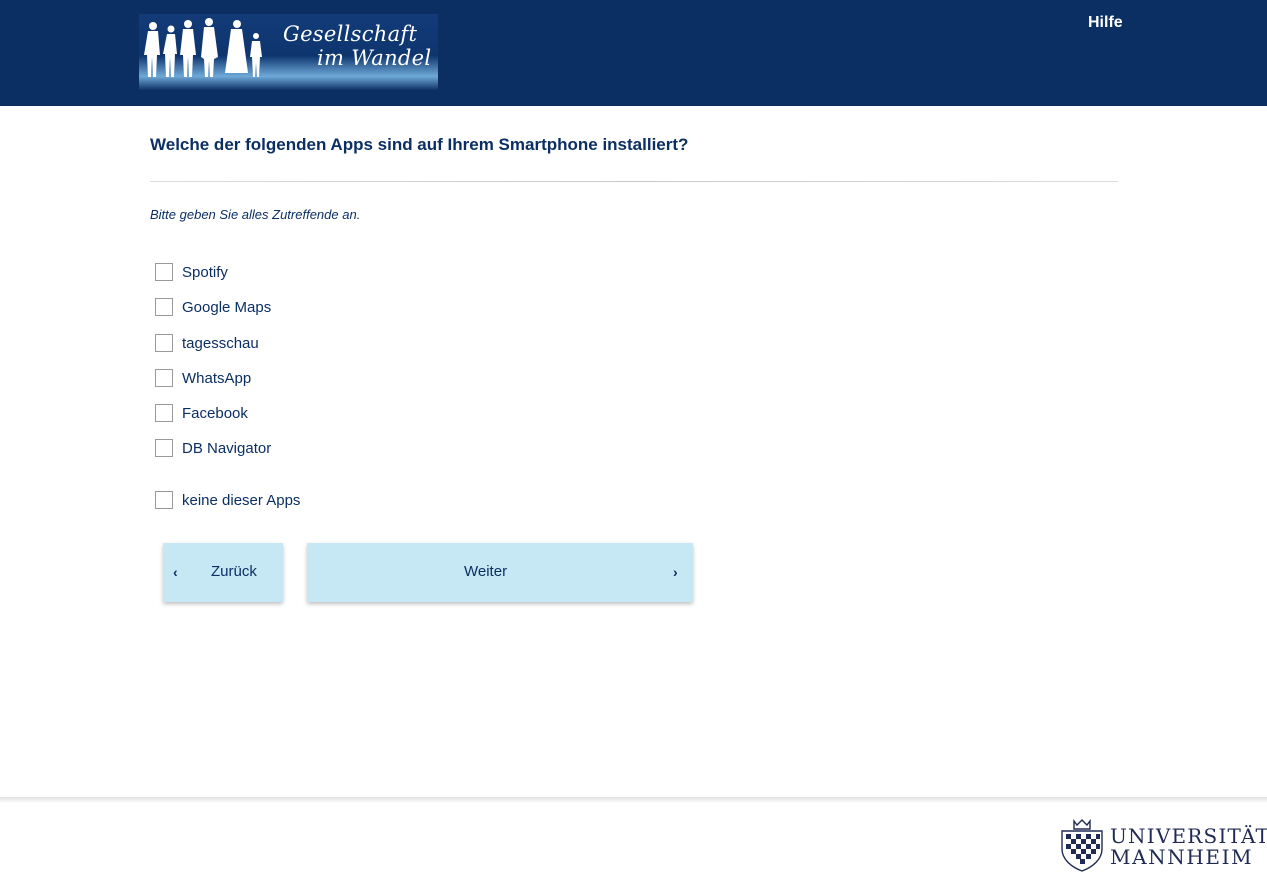  Describe the element at coordinates (675, 572) in the screenshot. I see `chevron-right-icon: ›` at that location.